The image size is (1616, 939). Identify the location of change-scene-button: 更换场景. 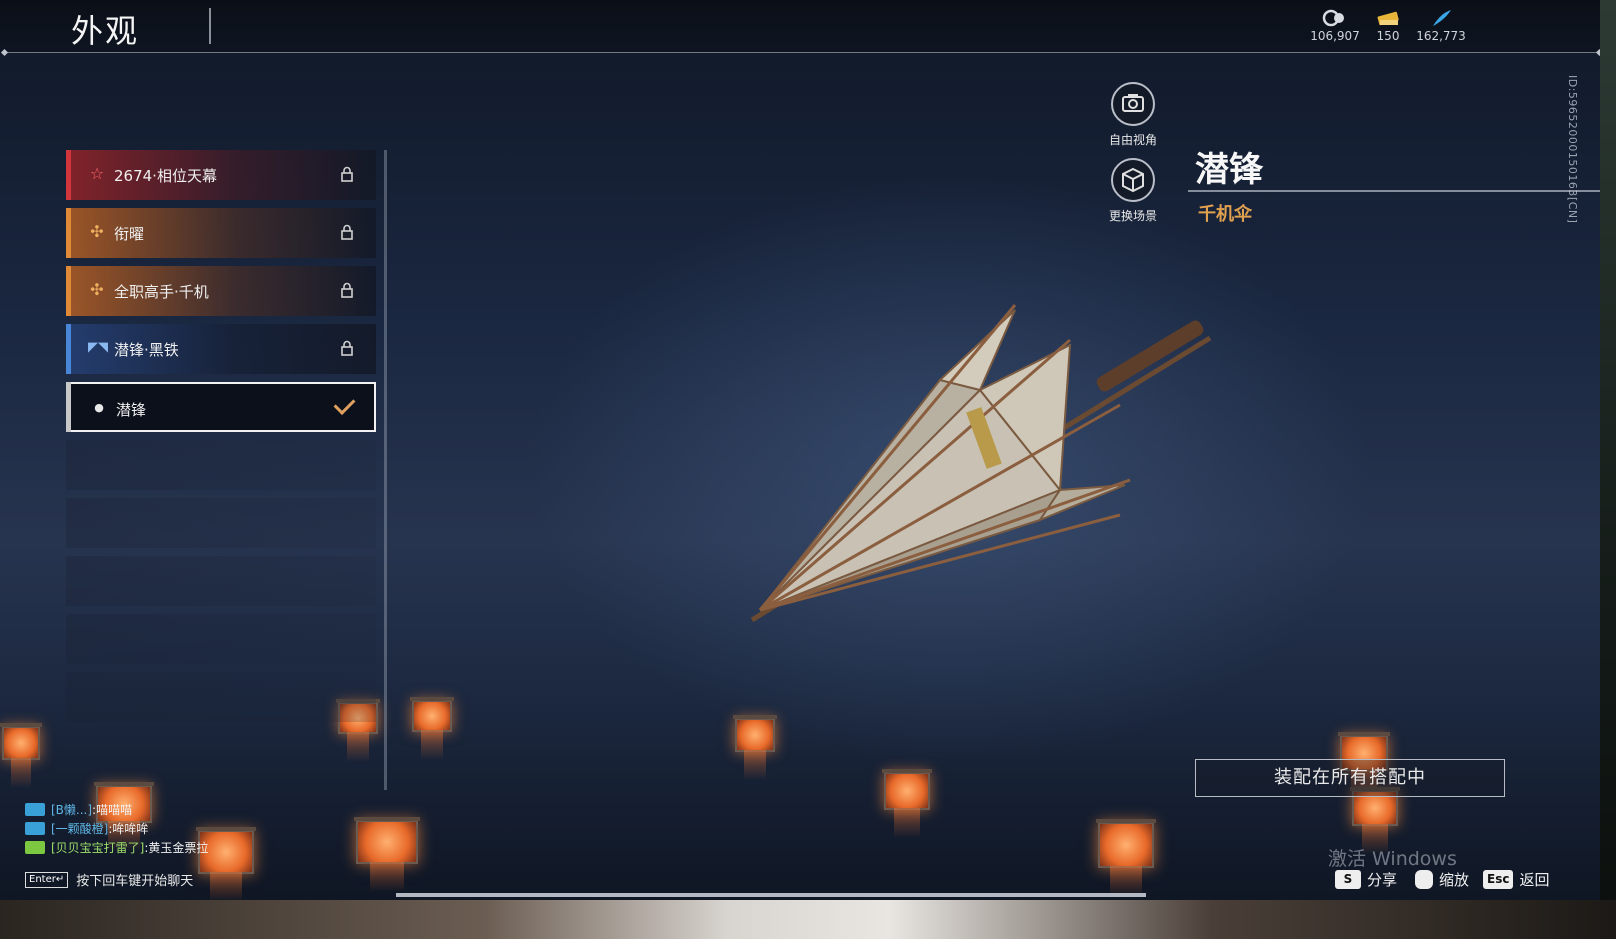
(1133, 191).